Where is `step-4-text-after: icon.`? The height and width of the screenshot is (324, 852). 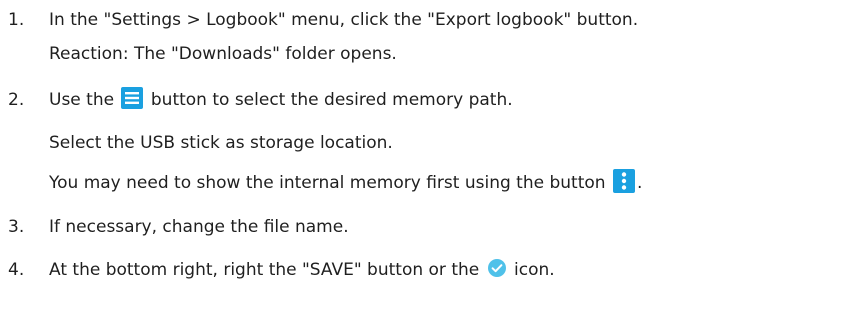 step-4-text-after: icon. is located at coordinates (534, 270).